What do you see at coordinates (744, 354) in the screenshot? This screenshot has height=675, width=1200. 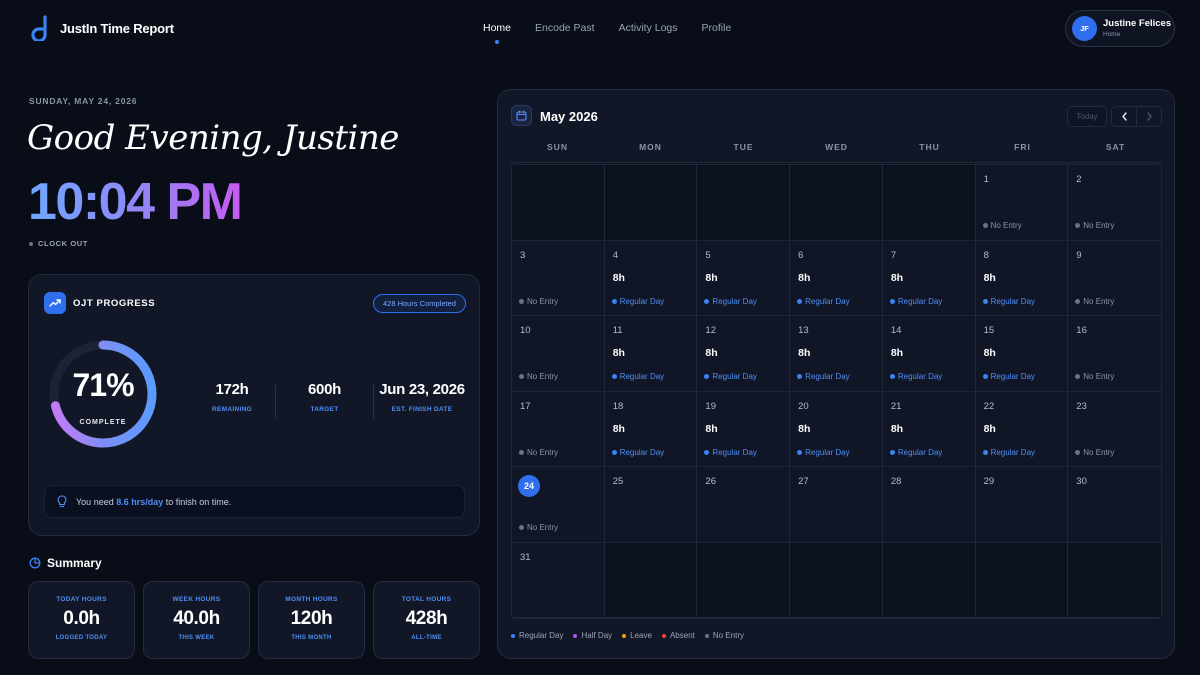 I see `calendar-day: 12 8h Regular Day` at bounding box center [744, 354].